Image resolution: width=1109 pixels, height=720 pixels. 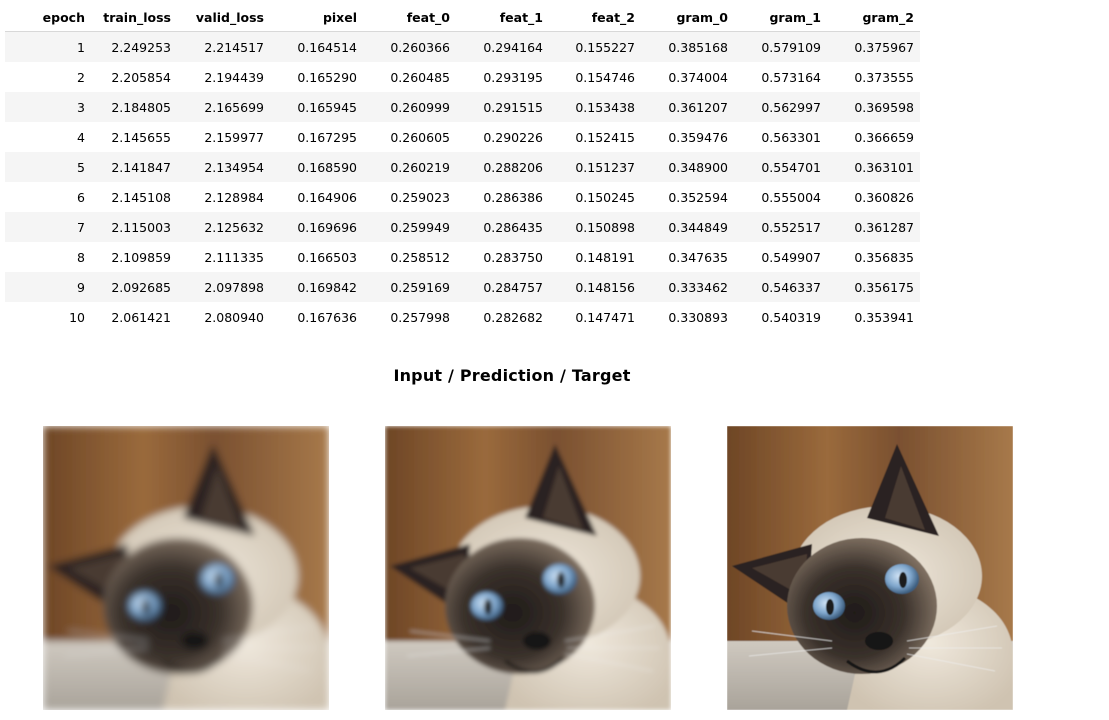 What do you see at coordinates (316, 197) in the screenshot?
I see `table-cell-pixel: 0.164906` at bounding box center [316, 197].